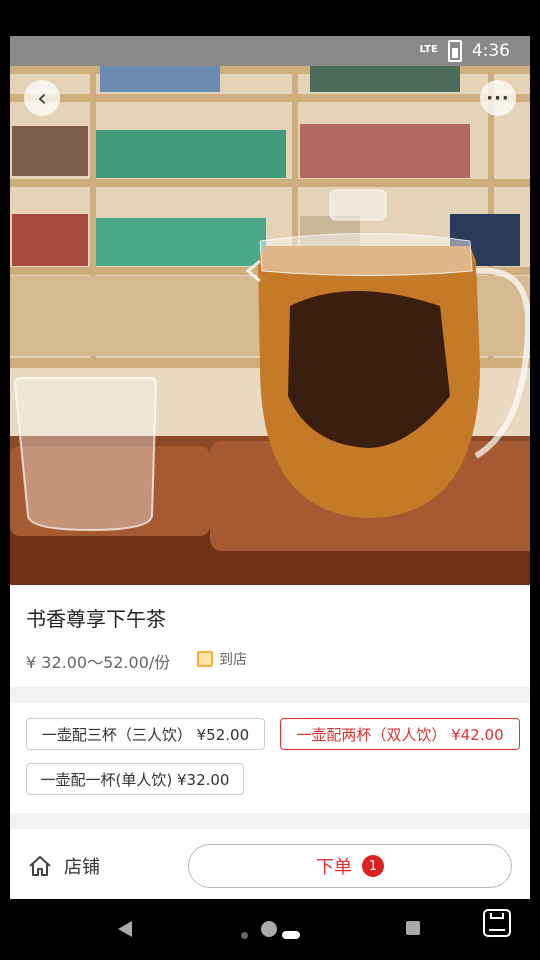 The height and width of the screenshot is (960, 540). I want to click on service-tag: 到店, so click(222, 659).